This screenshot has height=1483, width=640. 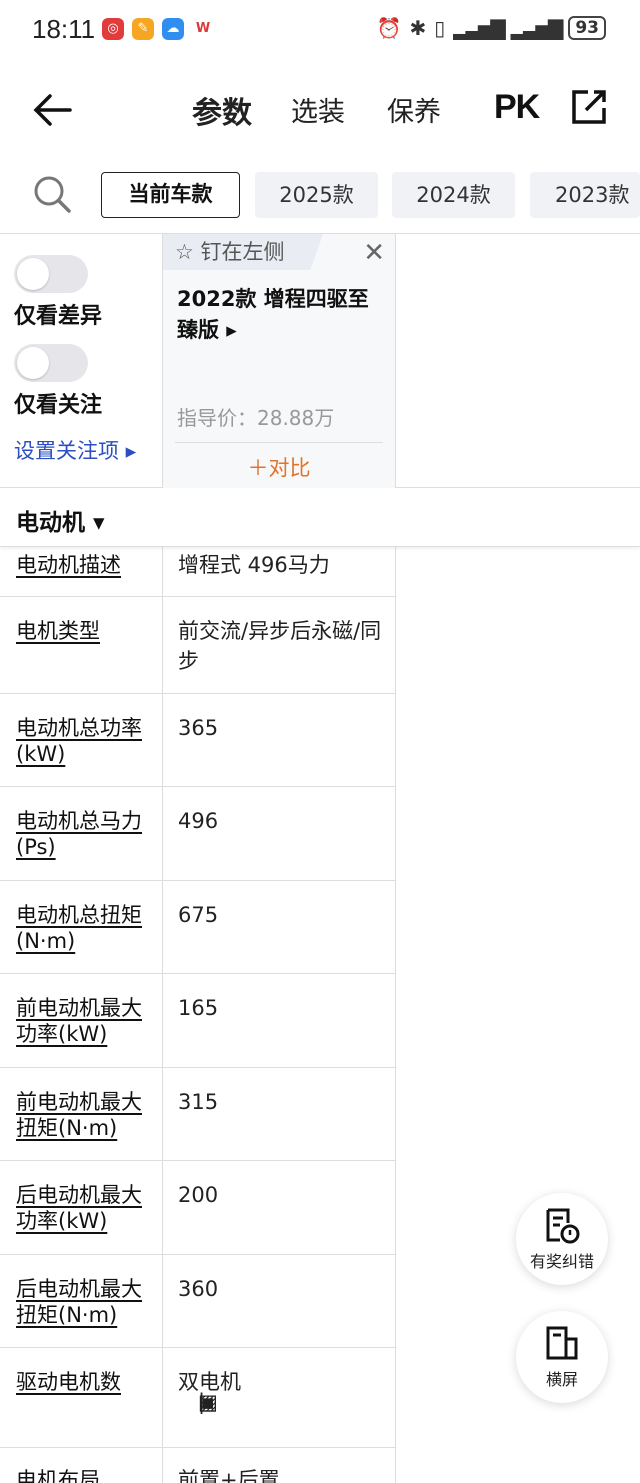 I want to click on table-row: 电机类型 前交流/异步后永磁/同步, so click(x=198, y=645).